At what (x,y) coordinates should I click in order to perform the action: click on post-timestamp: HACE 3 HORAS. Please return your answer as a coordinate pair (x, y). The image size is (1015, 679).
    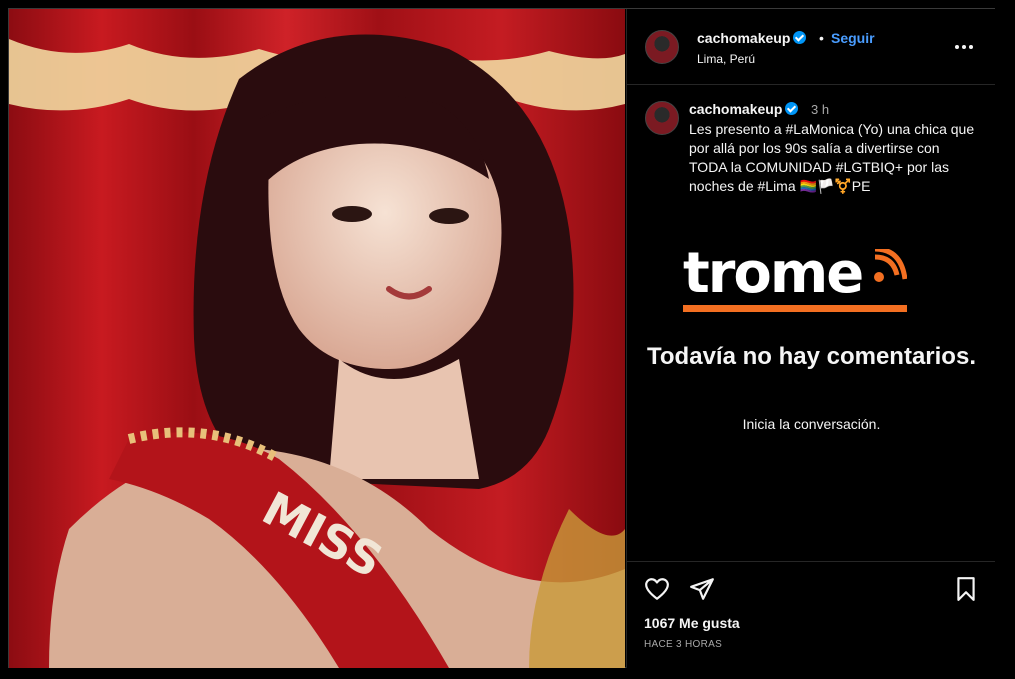
    Looking at the image, I should click on (683, 644).